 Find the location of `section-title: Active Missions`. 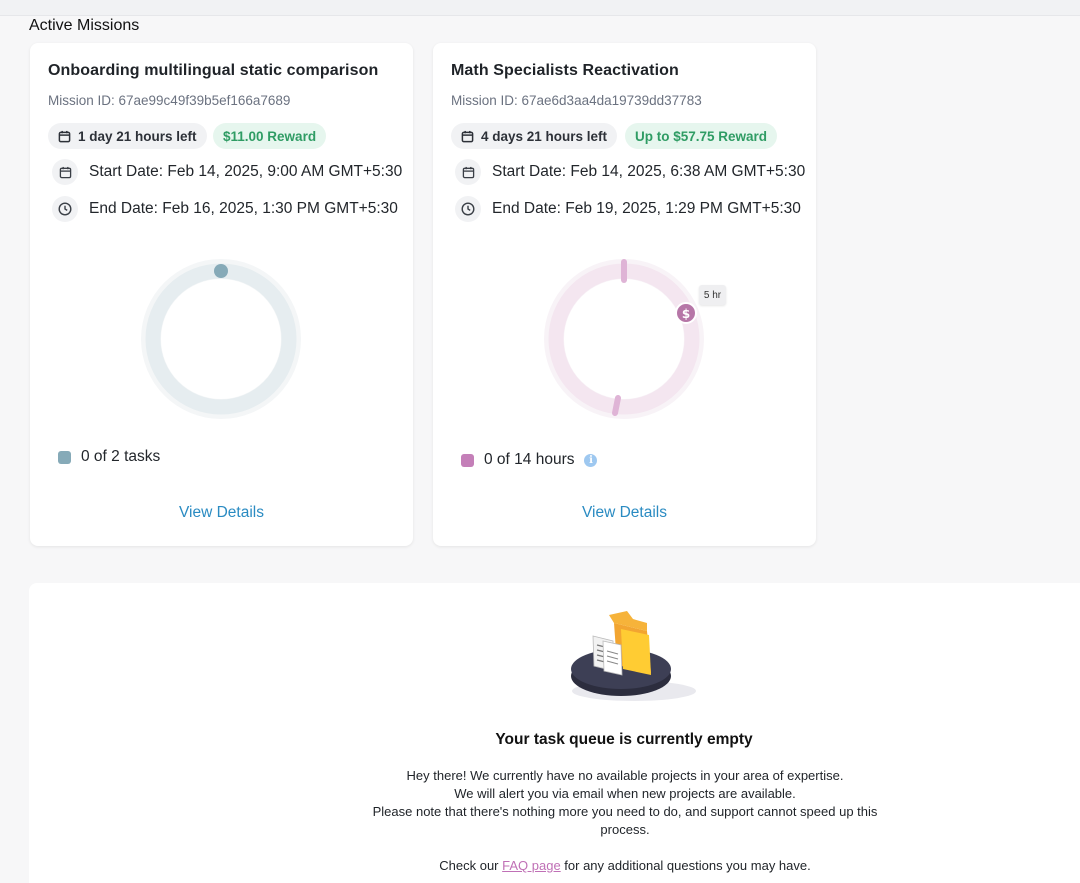

section-title: Active Missions is located at coordinates (84, 25).